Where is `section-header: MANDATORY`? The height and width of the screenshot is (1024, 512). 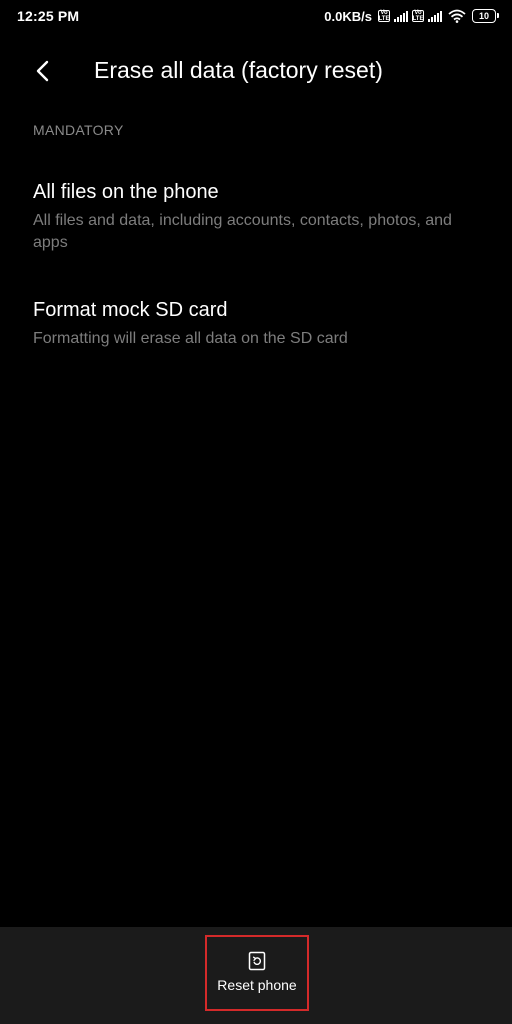
section-header: MANDATORY is located at coordinates (78, 130).